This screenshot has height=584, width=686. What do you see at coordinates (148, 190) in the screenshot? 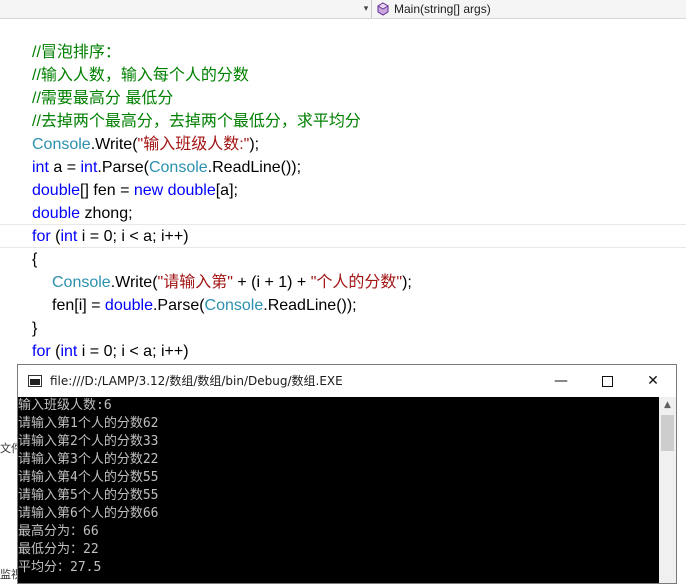
I see `keyword-token: new` at bounding box center [148, 190].